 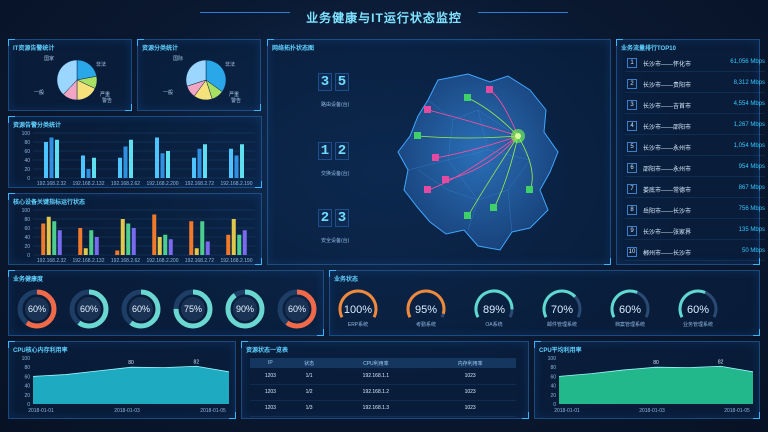 What do you see at coordinates (167, 309) in the screenshot?
I see `health-rings: 60% 60% 60% 75% 90% 60%` at bounding box center [167, 309].